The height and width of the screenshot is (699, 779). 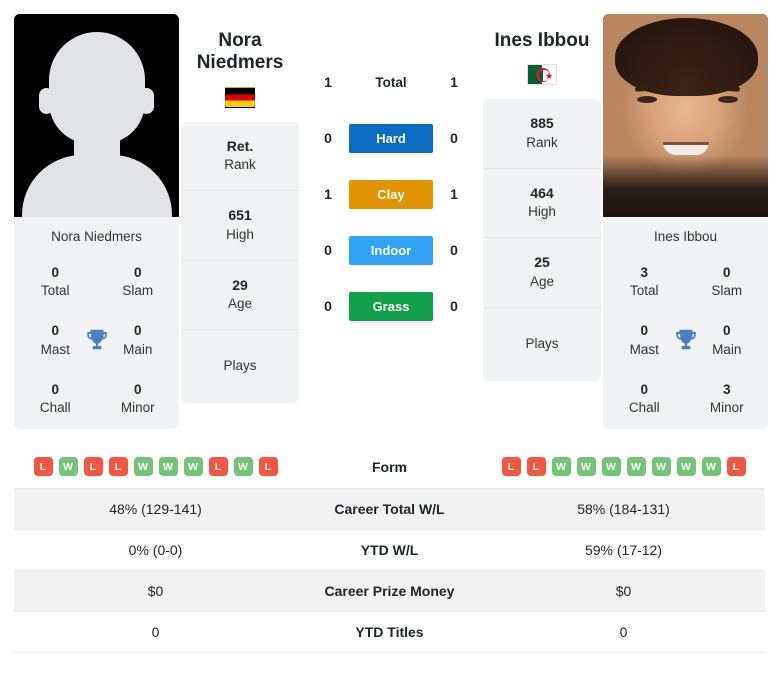 I want to click on left-score-grass: 0, so click(x=328, y=306).